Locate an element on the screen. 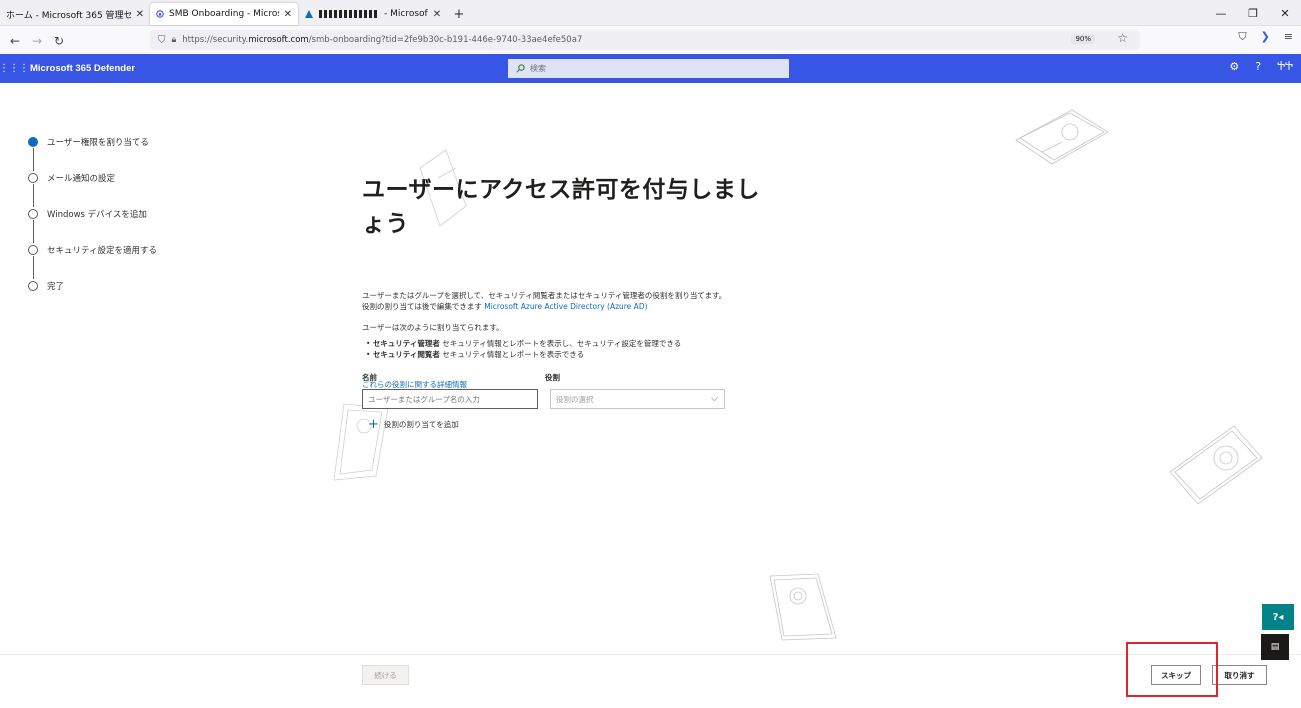  plus-icon: + is located at coordinates (373, 424).